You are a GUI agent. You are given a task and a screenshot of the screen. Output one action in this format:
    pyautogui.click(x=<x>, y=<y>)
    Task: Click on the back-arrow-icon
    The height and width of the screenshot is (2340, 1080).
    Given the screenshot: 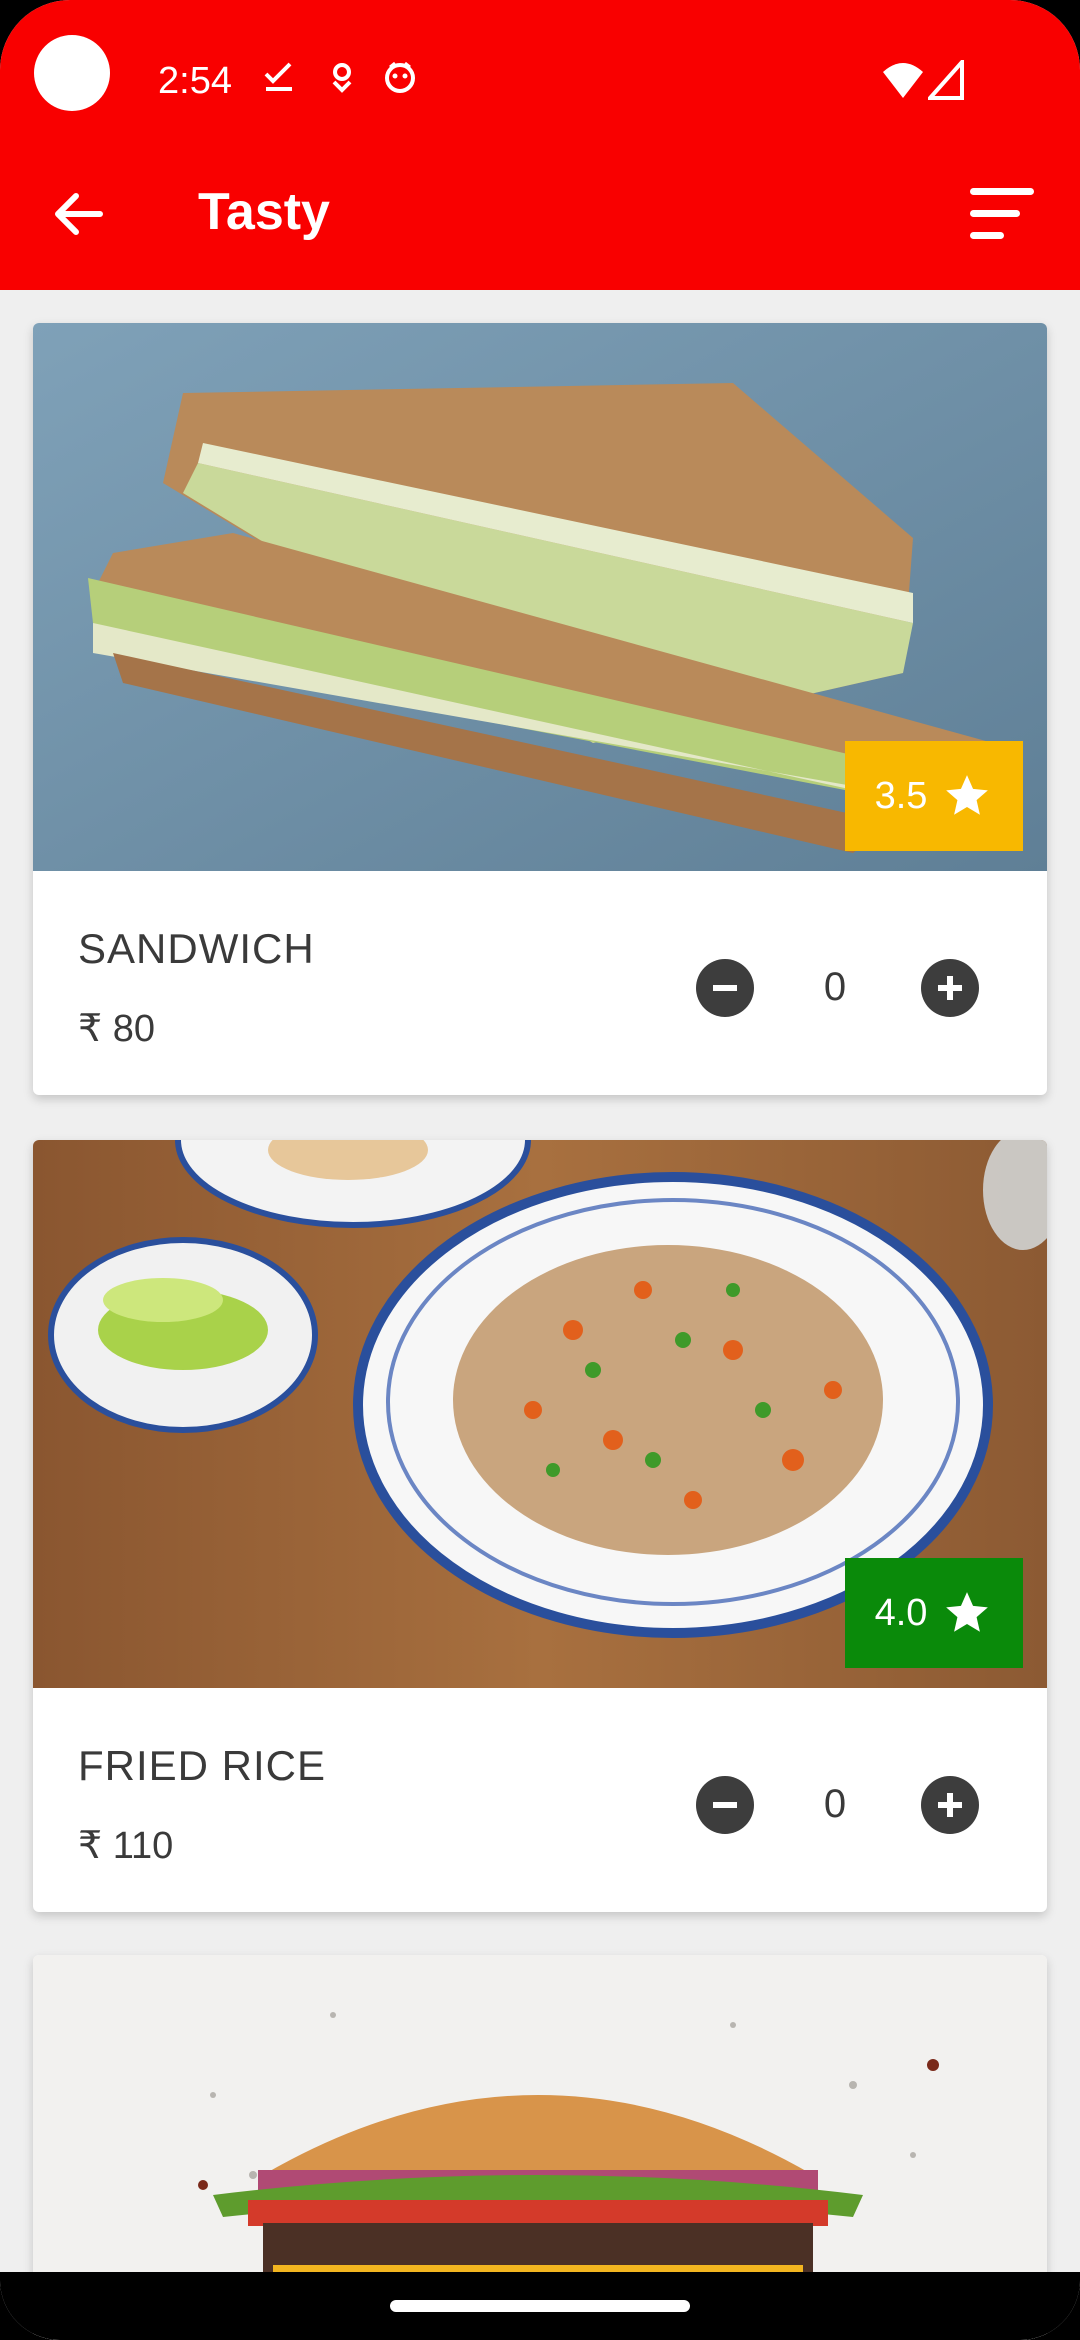 What is the action you would take?
    pyautogui.click(x=78, y=214)
    